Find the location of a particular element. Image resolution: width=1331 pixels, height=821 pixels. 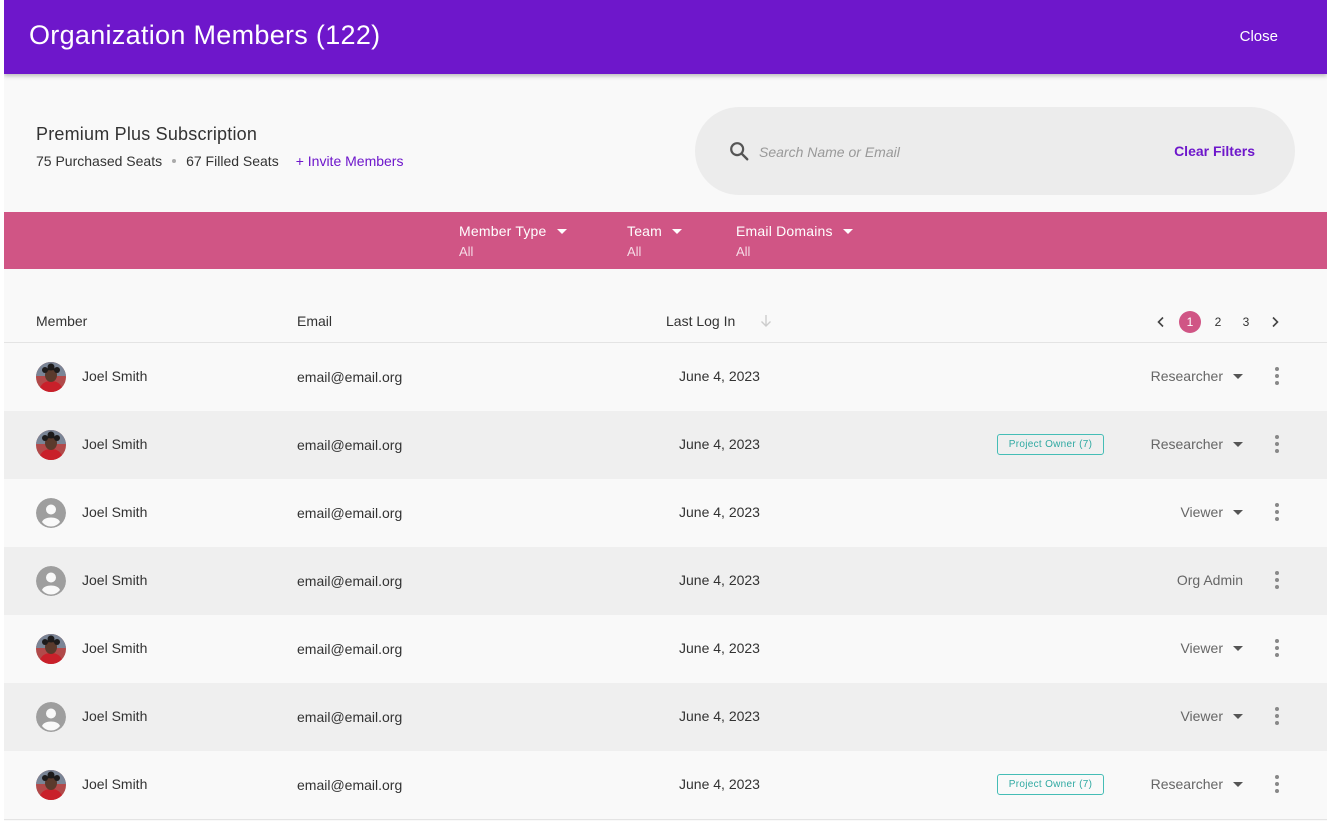

role-label: Org Admin is located at coordinates (1209, 580).